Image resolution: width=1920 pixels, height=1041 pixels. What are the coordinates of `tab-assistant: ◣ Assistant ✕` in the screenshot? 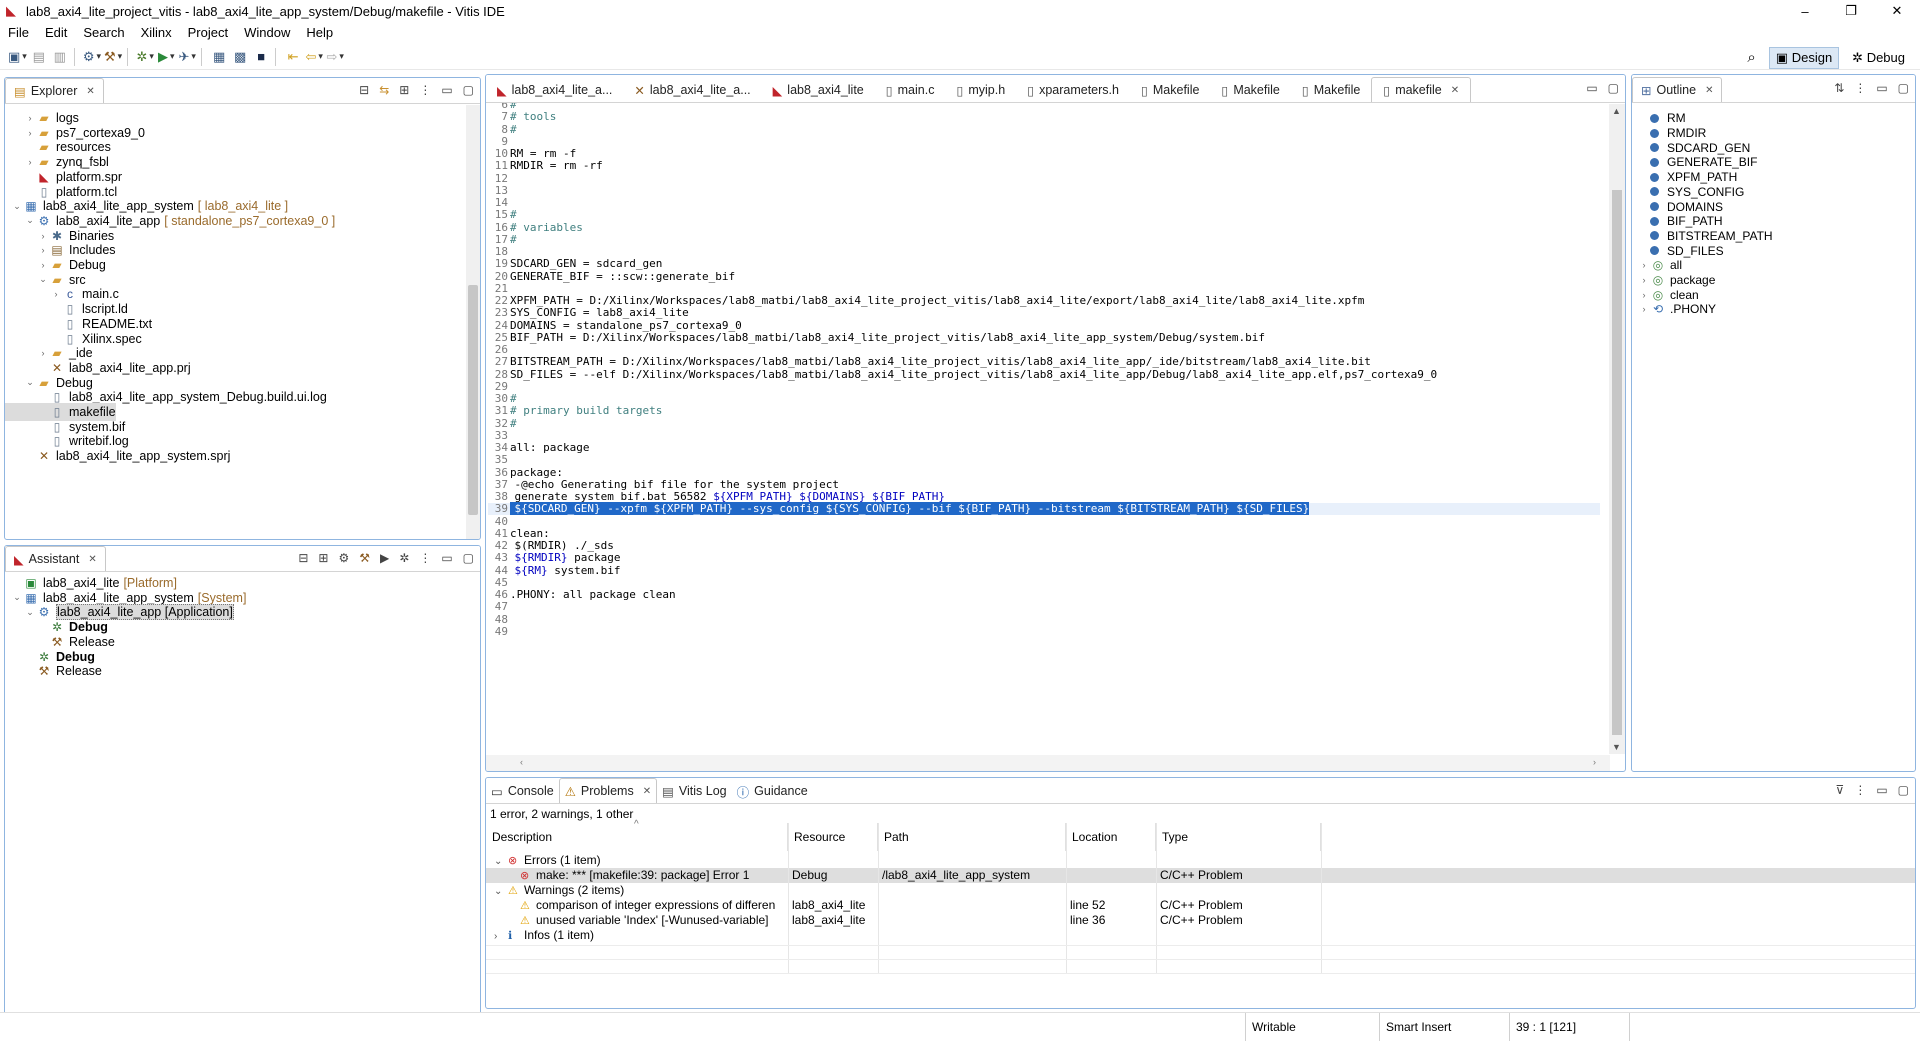 It's located at (55, 558).